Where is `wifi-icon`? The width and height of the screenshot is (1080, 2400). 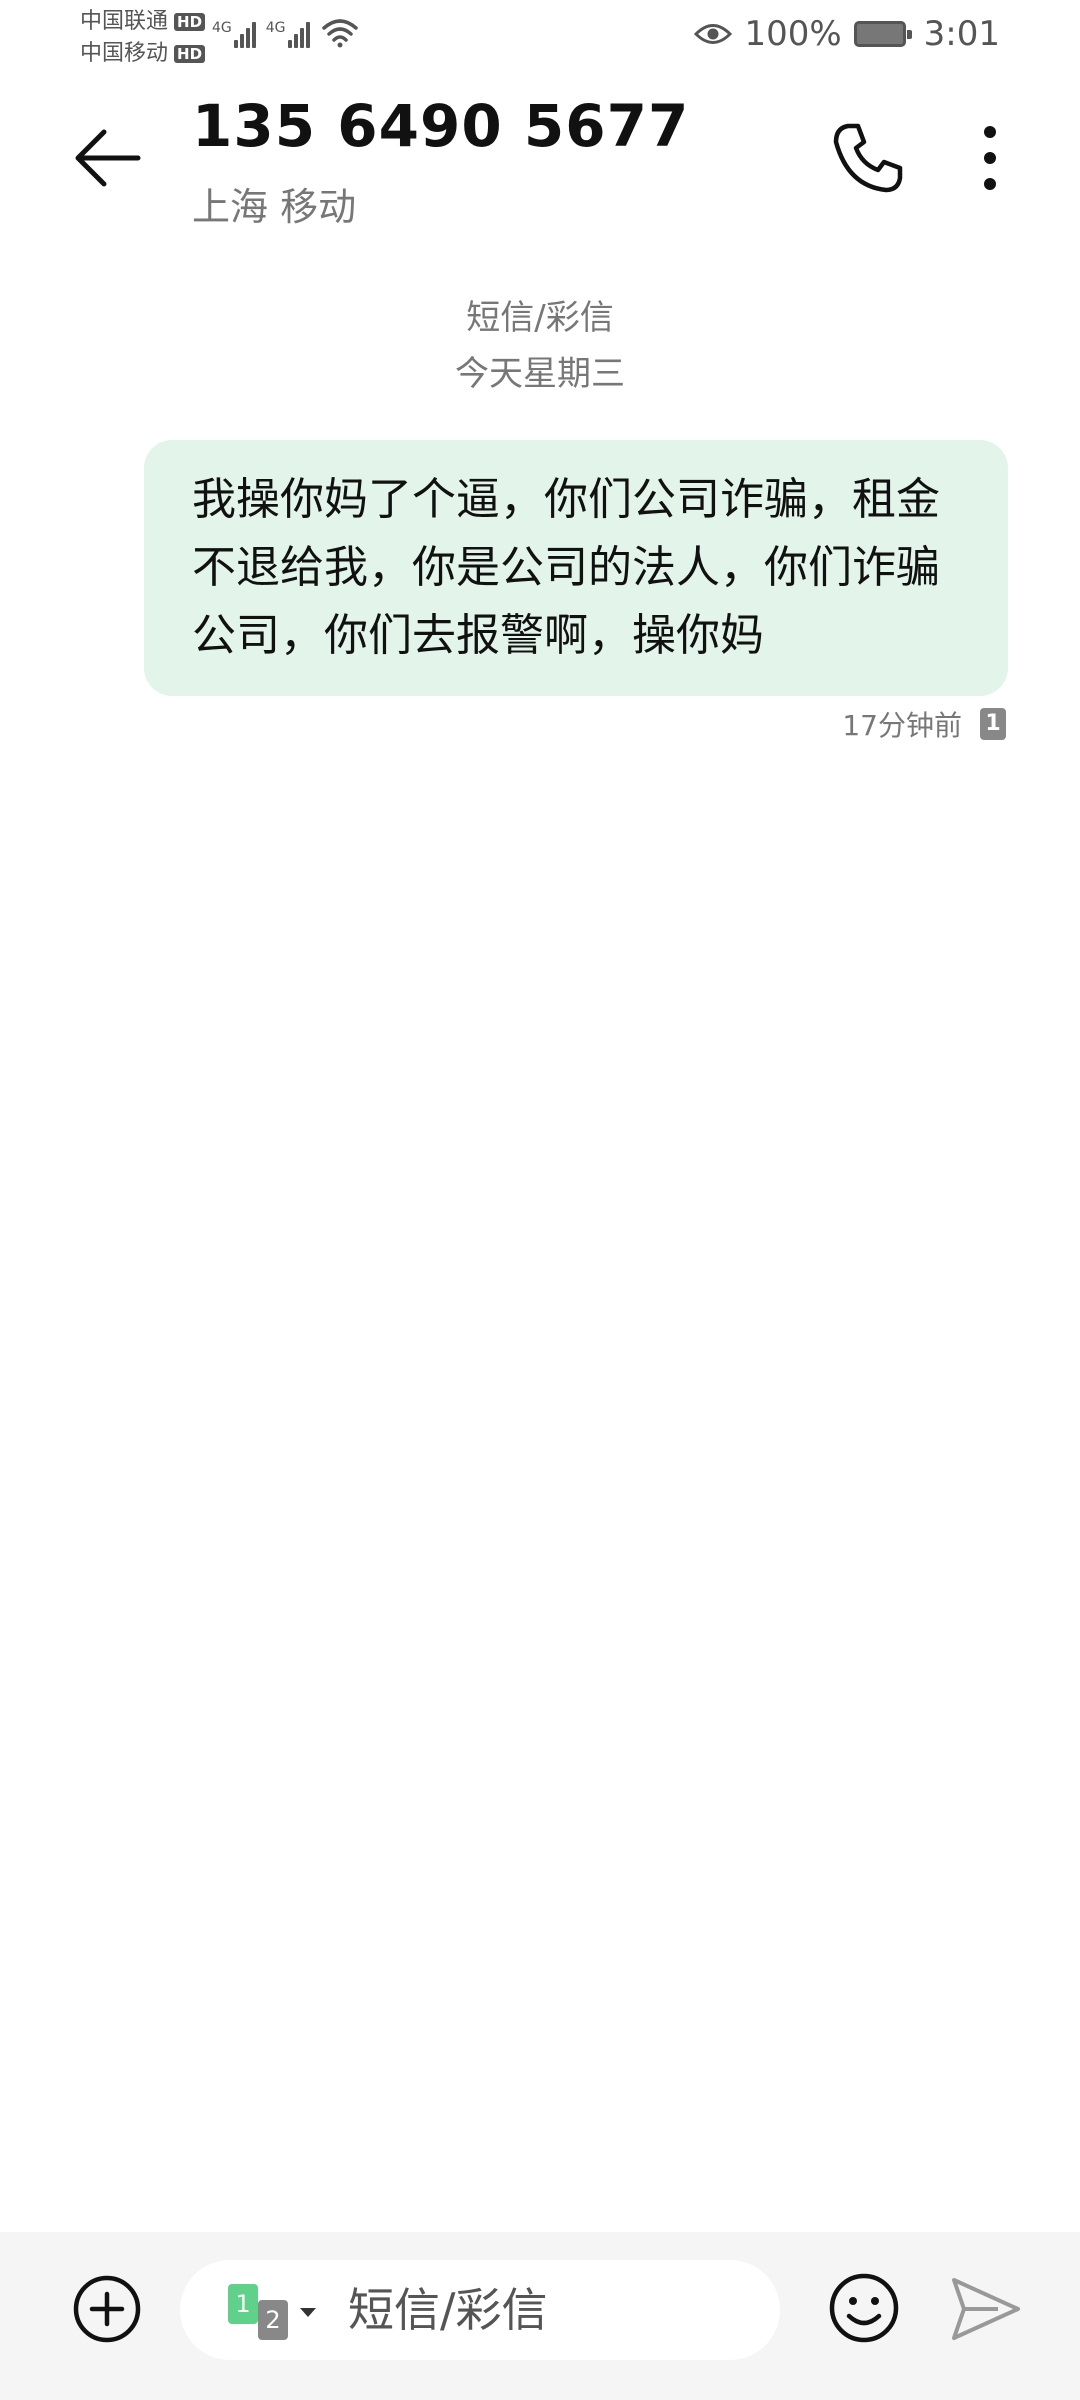
wifi-icon is located at coordinates (339, 33).